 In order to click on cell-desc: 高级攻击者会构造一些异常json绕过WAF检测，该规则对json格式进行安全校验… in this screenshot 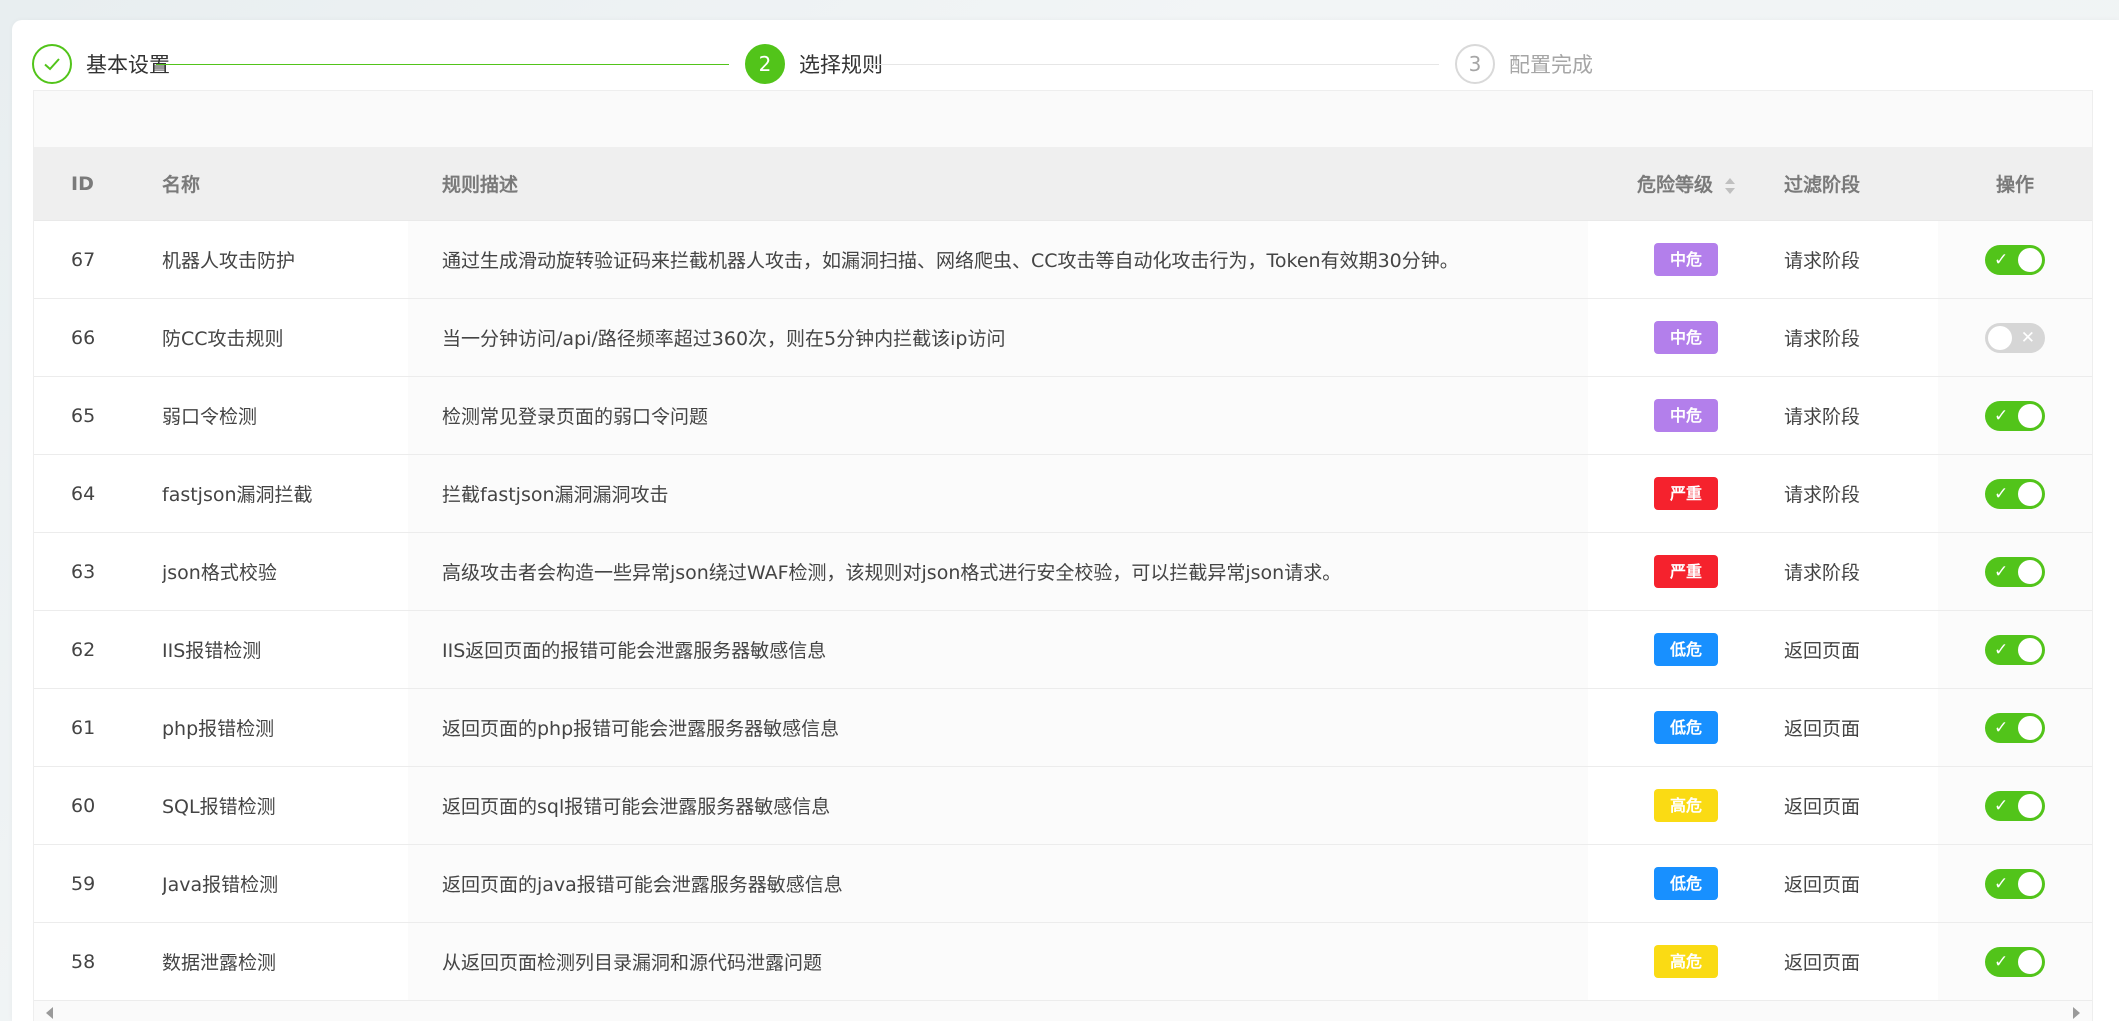, I will do `click(998, 571)`.